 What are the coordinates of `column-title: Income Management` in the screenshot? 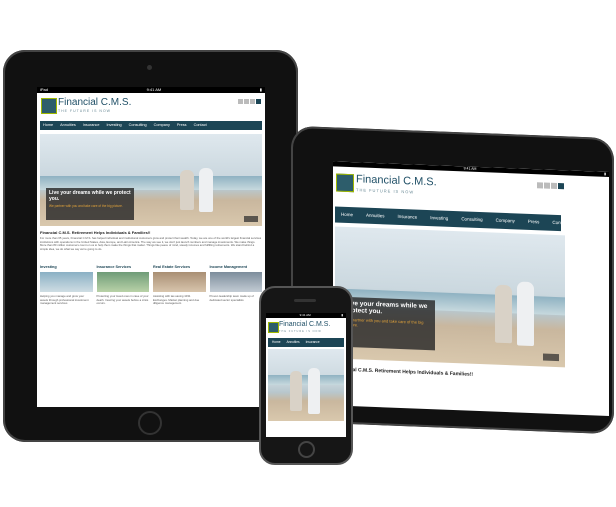 It's located at (228, 267).